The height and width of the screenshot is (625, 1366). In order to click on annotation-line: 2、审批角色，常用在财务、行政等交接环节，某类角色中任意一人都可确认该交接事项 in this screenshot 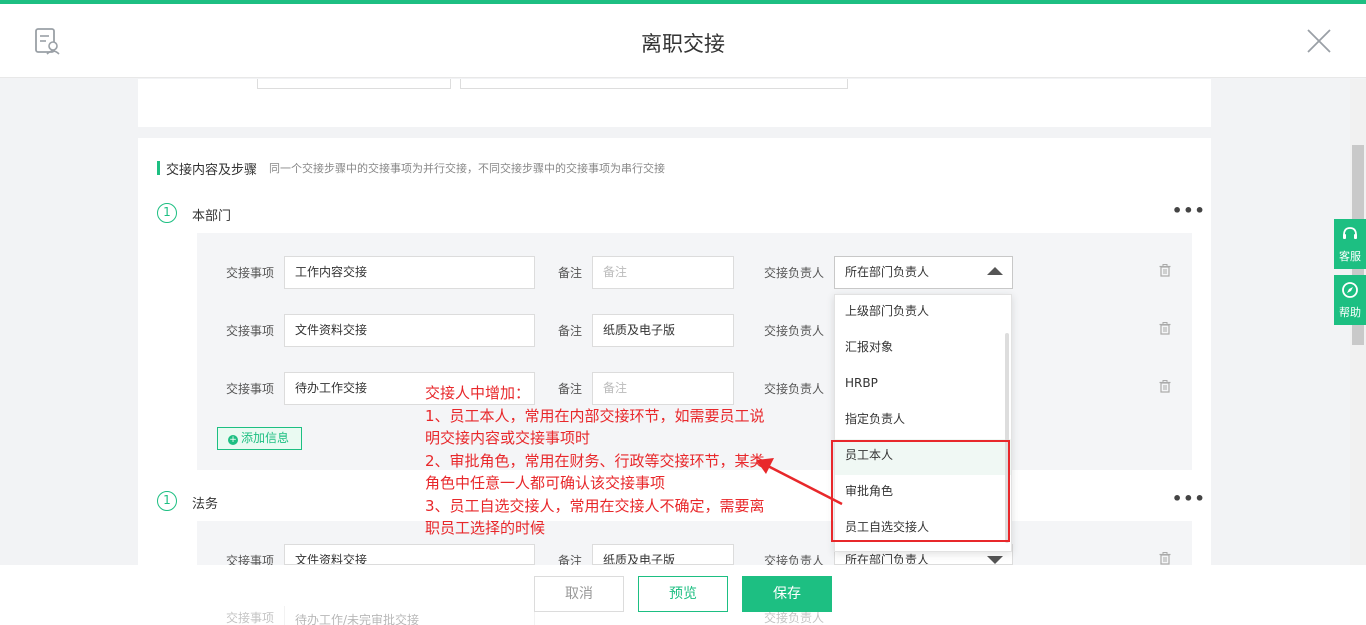, I will do `click(595, 472)`.